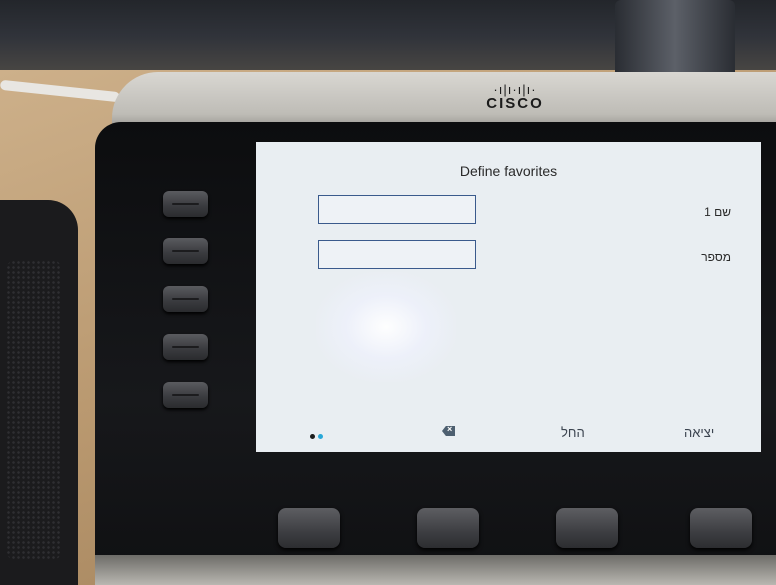  What do you see at coordinates (717, 212) in the screenshot?
I see `name-label: שם 1` at bounding box center [717, 212].